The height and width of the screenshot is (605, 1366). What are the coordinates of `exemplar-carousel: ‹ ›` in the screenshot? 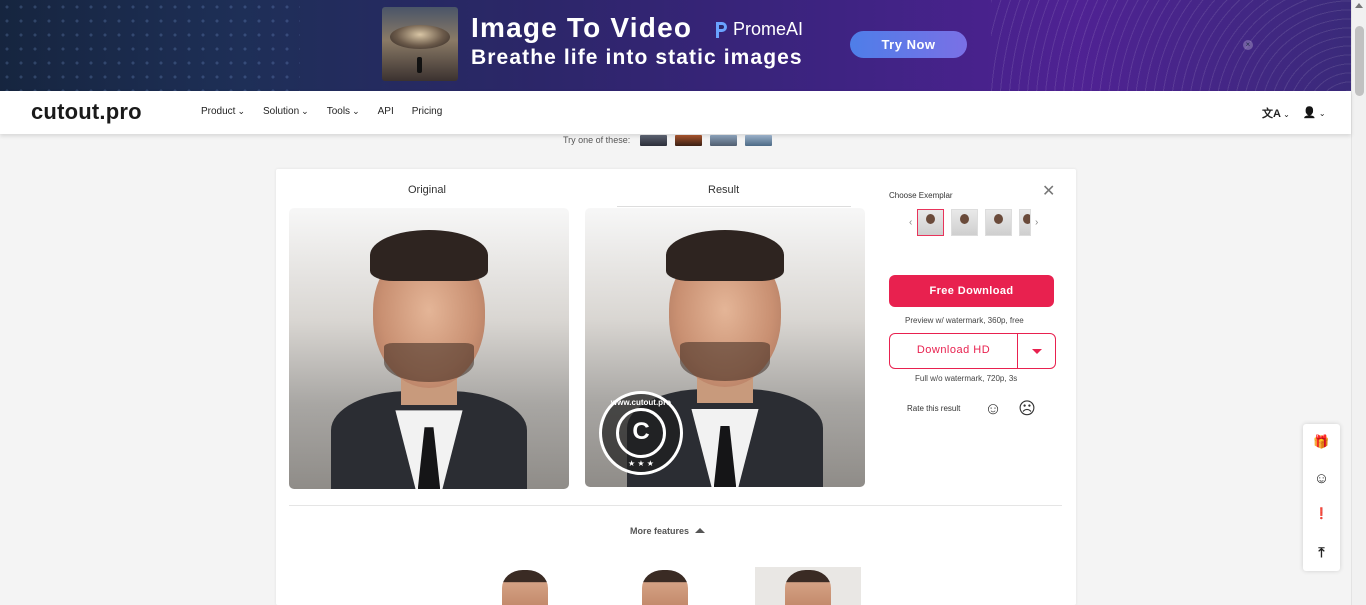 It's located at (976, 222).